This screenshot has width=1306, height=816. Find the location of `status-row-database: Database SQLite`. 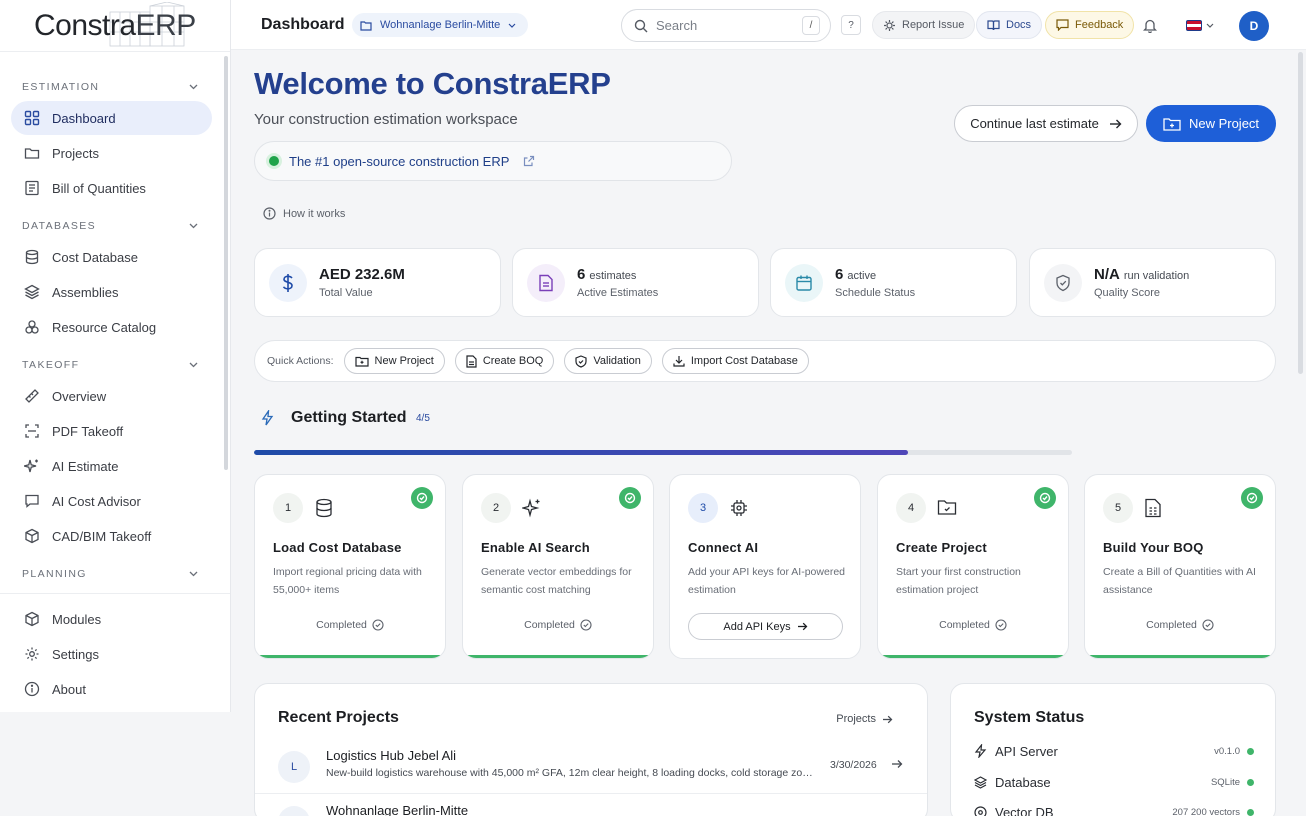

status-row-database: Database SQLite is located at coordinates (1114, 782).